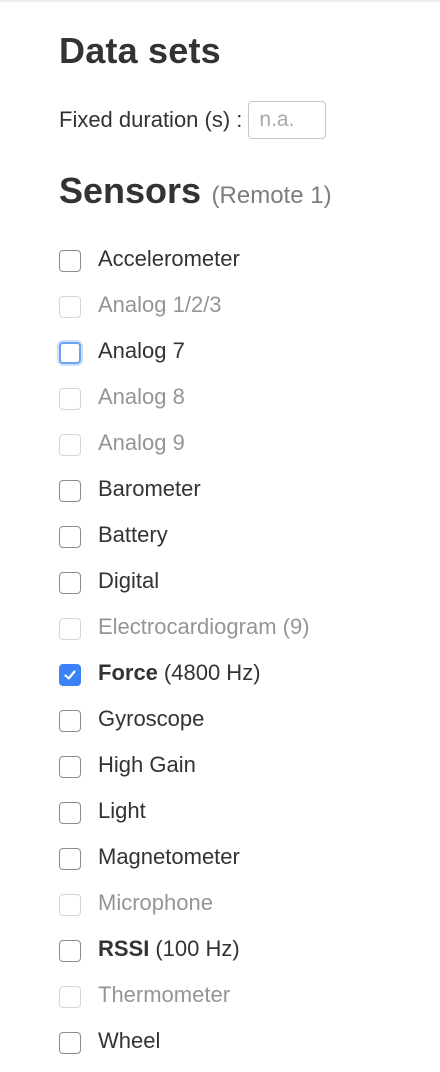  Describe the element at coordinates (128, 672) in the screenshot. I see `sensor-name: Force` at that location.